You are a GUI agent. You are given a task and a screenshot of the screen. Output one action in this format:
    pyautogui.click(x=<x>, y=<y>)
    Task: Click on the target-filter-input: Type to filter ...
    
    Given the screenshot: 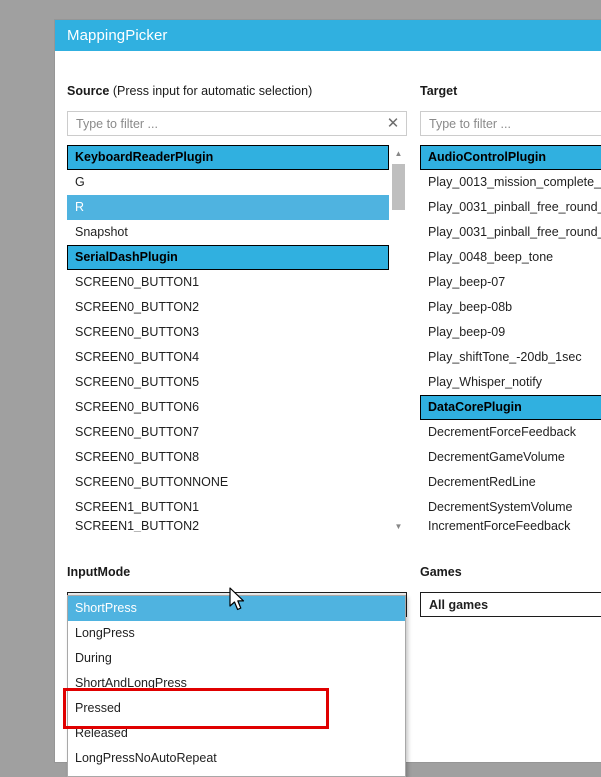 What is the action you would take?
    pyautogui.click(x=511, y=124)
    